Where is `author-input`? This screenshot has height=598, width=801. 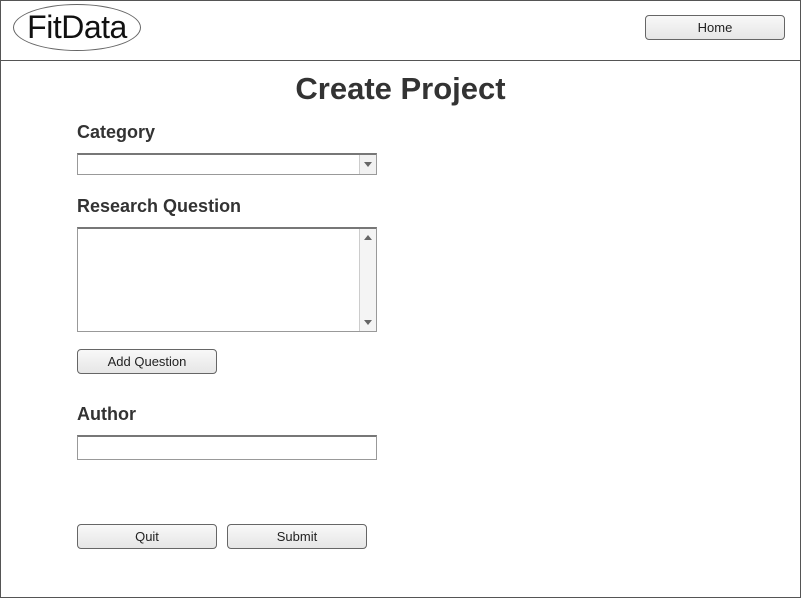
author-input is located at coordinates (227, 447).